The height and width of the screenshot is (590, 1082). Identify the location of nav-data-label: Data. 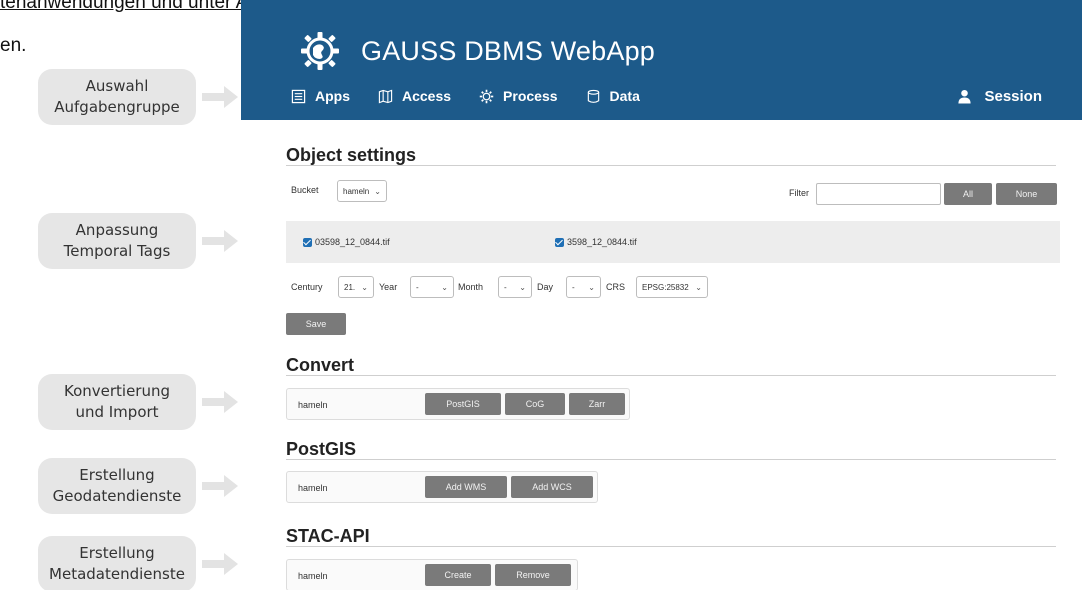
(624, 96).